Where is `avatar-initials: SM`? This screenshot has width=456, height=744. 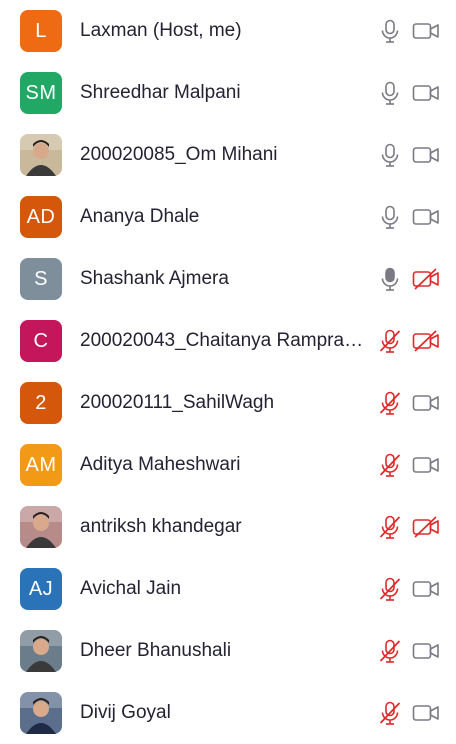 avatar-initials: SM is located at coordinates (41, 92).